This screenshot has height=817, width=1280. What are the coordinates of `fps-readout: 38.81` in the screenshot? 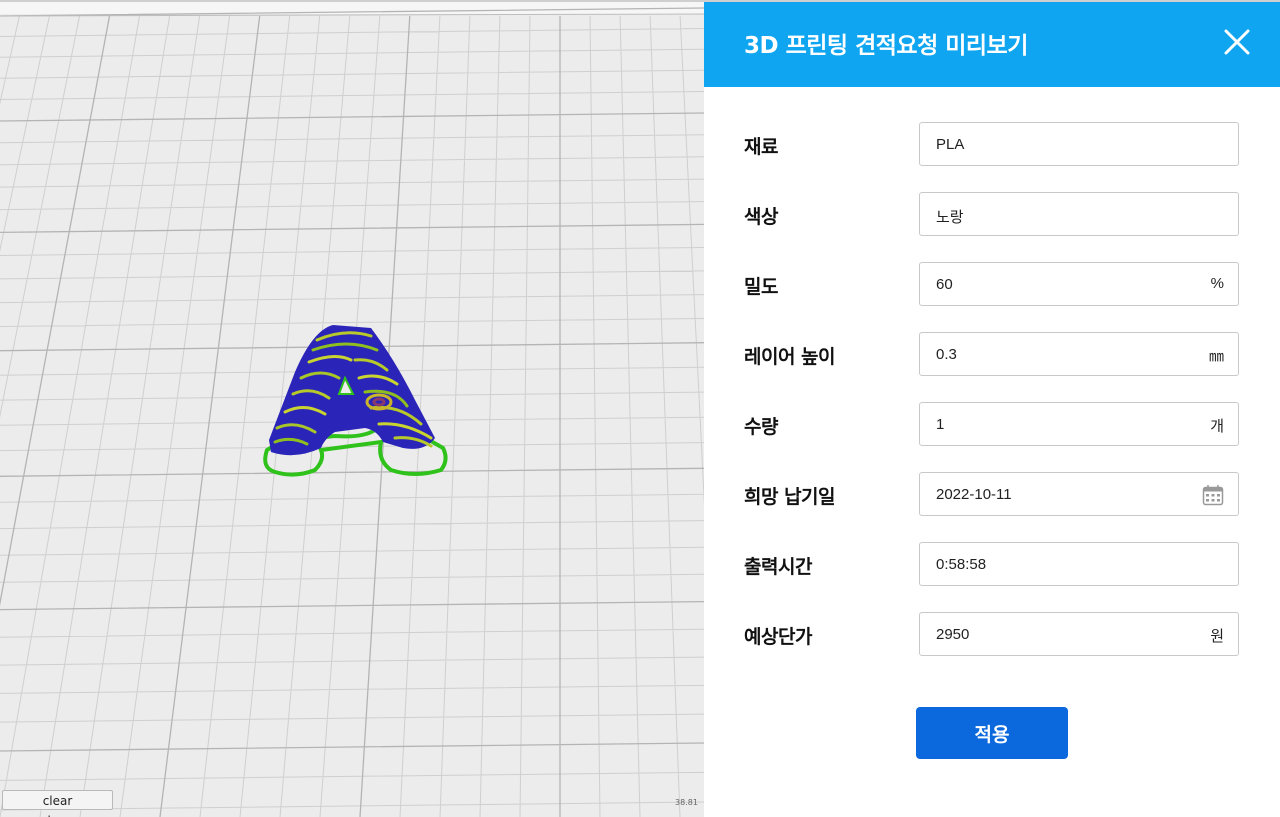 It's located at (686, 802).